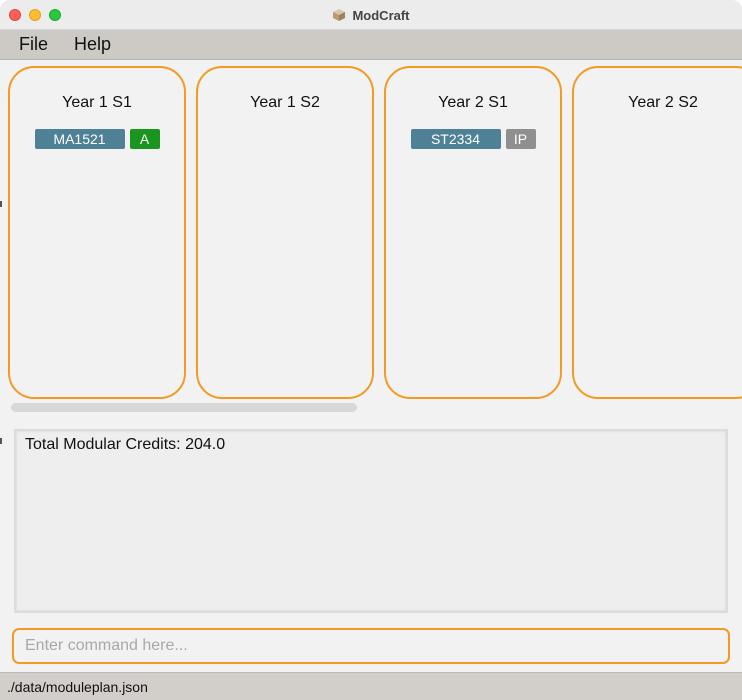 This screenshot has height=700, width=742. I want to click on package-icon, so click(339, 15).